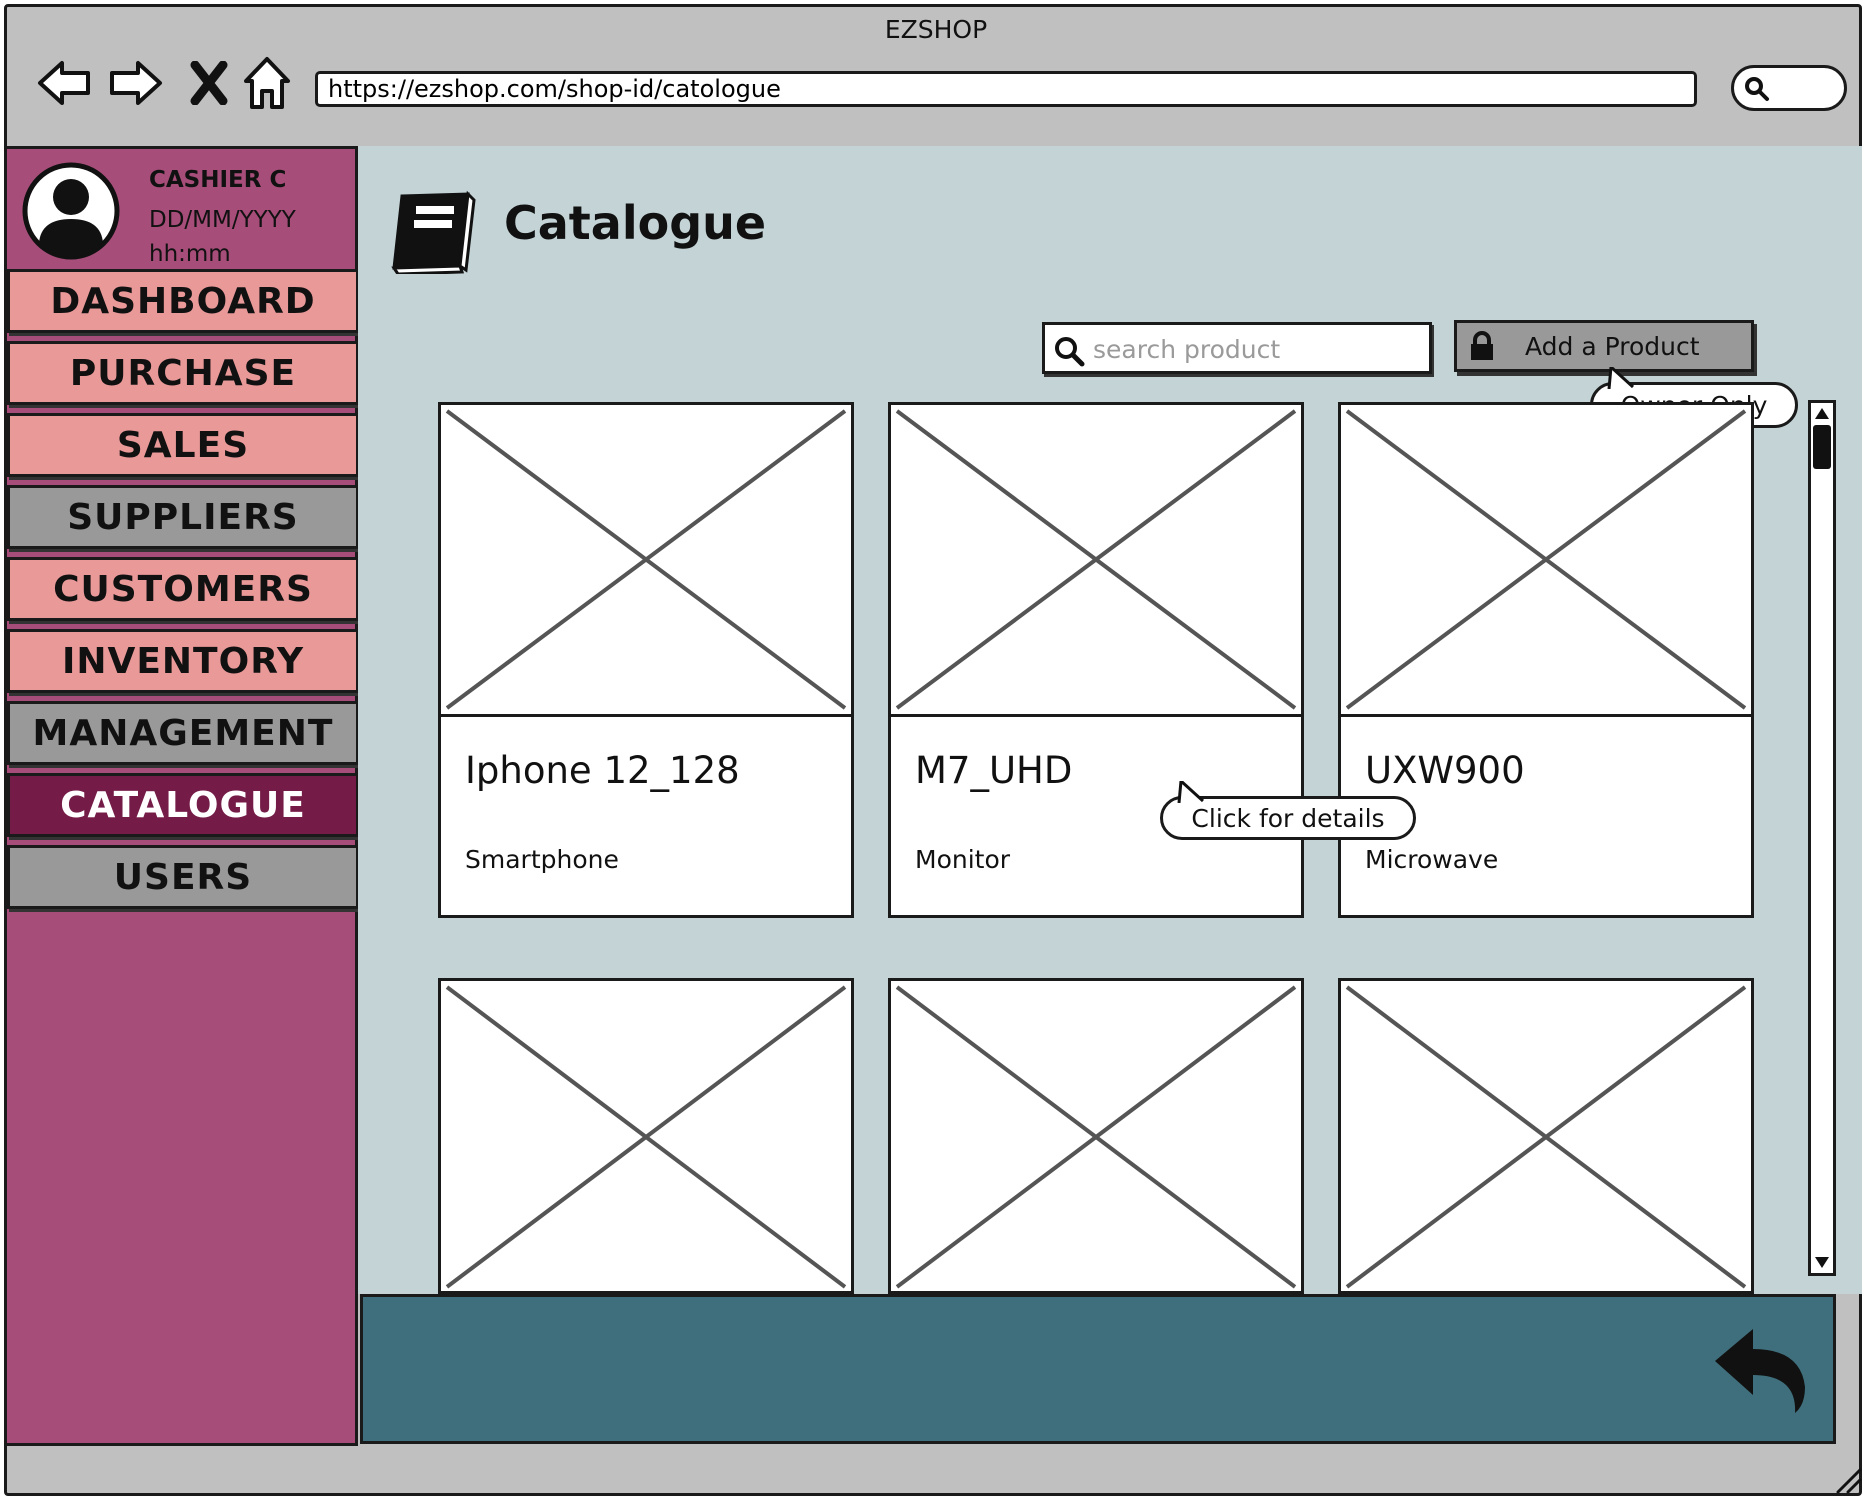  What do you see at coordinates (1759, 1370) in the screenshot?
I see `undo-arrow-icon` at bounding box center [1759, 1370].